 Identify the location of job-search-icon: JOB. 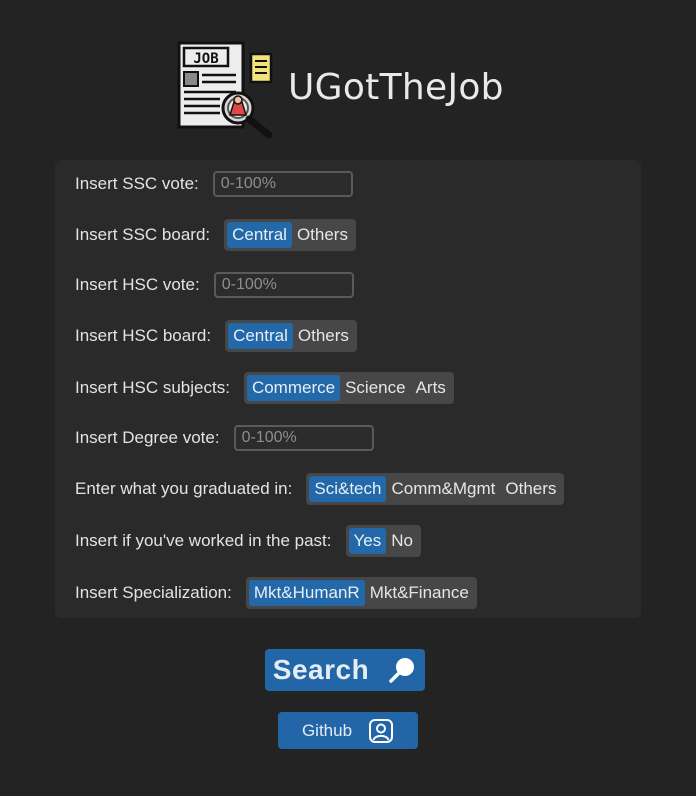
(226, 90).